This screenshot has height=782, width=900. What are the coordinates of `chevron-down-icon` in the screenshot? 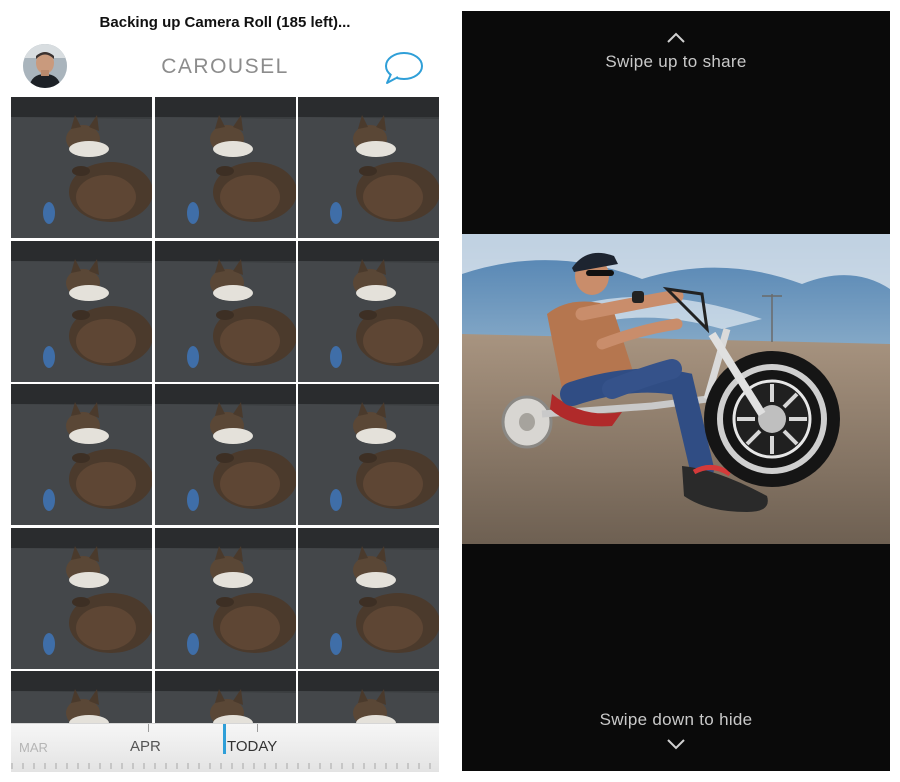 It's located at (676, 744).